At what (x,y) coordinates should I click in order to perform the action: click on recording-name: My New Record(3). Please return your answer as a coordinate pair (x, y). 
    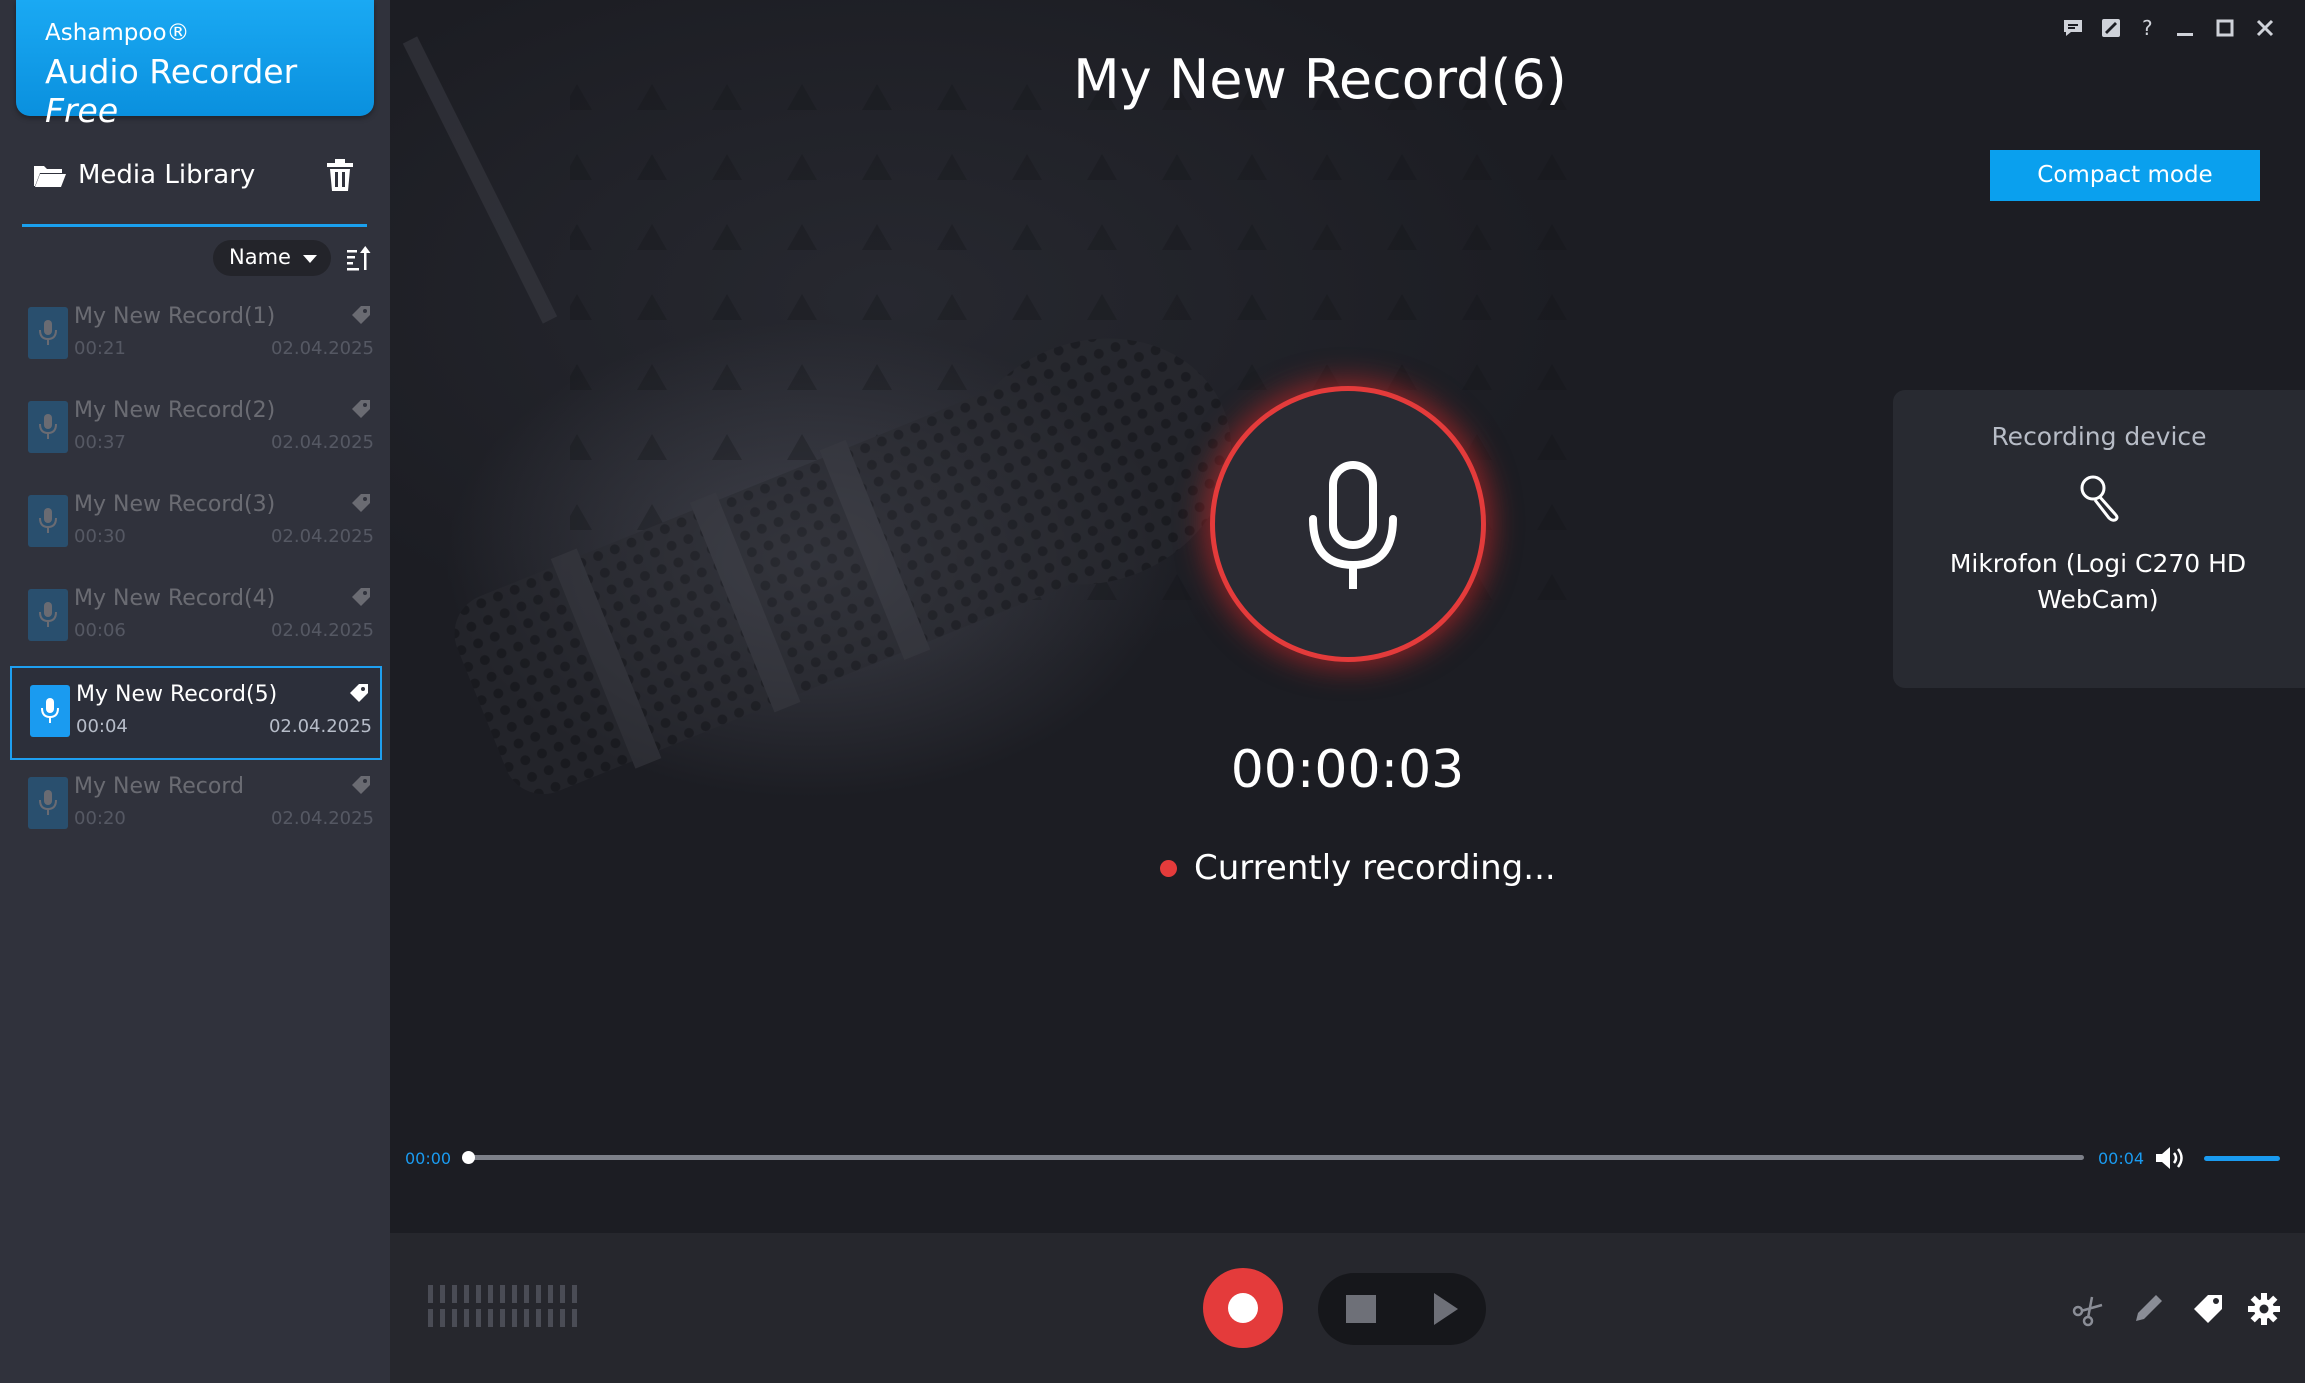
    Looking at the image, I should click on (175, 504).